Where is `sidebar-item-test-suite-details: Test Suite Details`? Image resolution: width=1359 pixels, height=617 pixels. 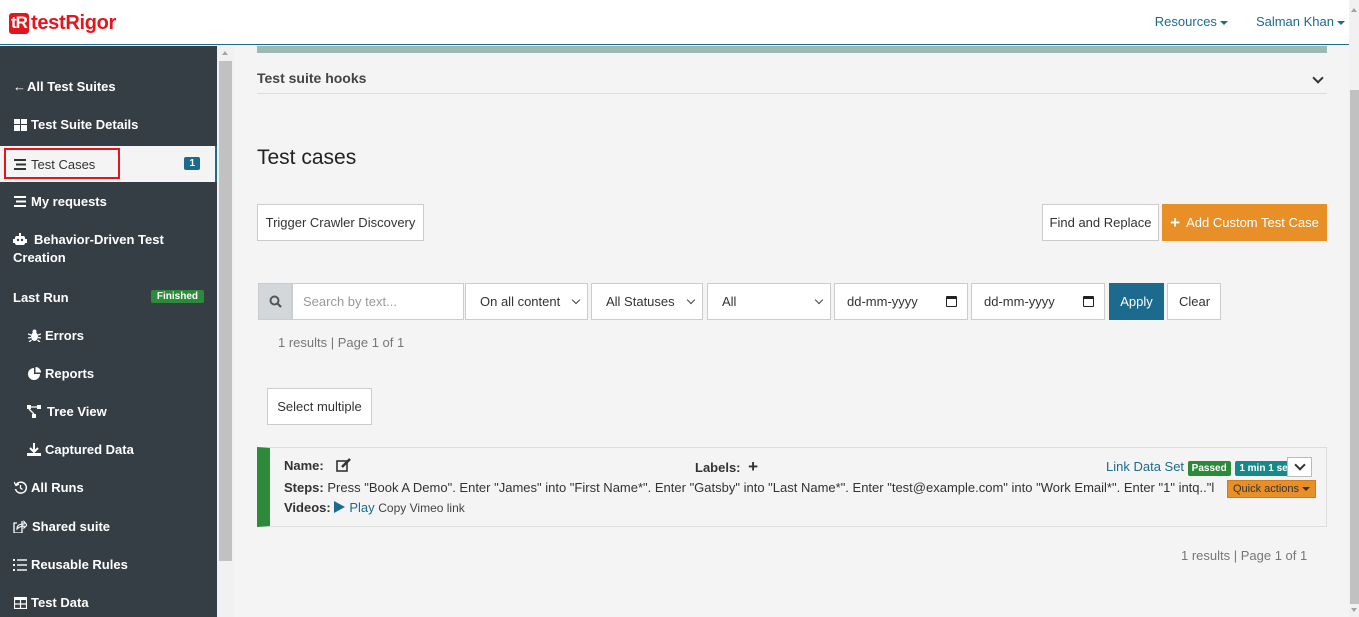
sidebar-item-test-suite-details: Test Suite Details is located at coordinates (108, 124).